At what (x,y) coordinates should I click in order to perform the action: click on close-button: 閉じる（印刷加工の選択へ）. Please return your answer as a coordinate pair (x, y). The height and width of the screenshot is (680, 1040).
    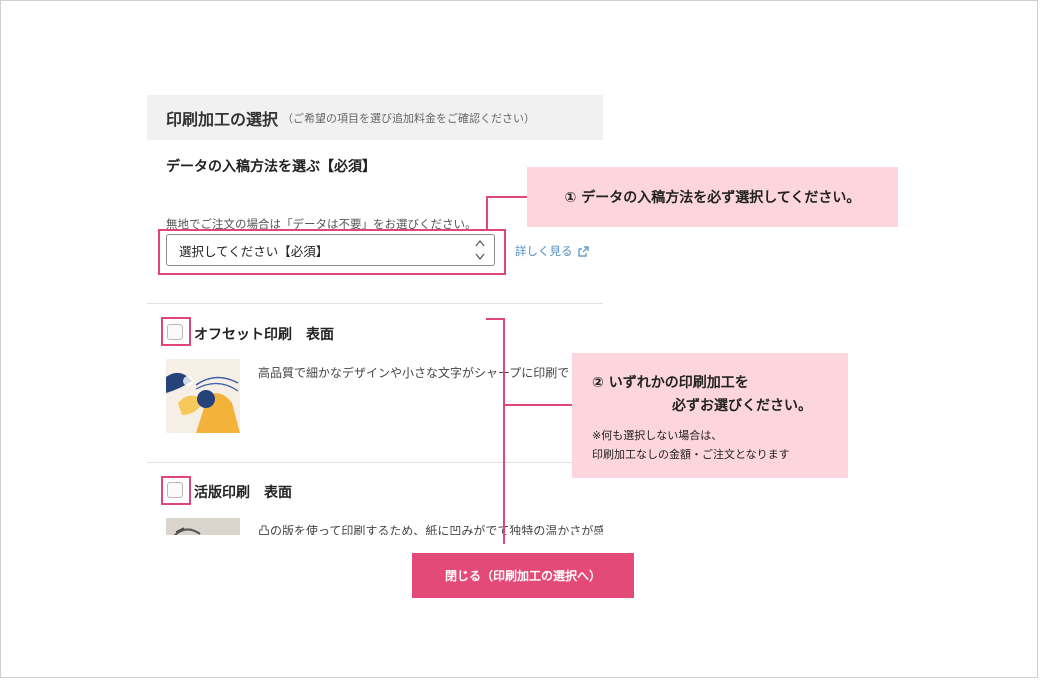
    Looking at the image, I should click on (523, 575).